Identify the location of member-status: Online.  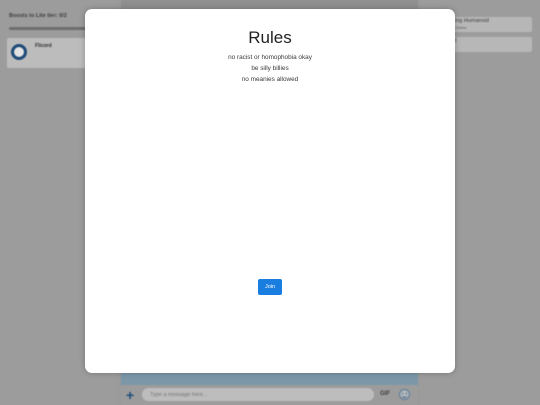
(461, 27).